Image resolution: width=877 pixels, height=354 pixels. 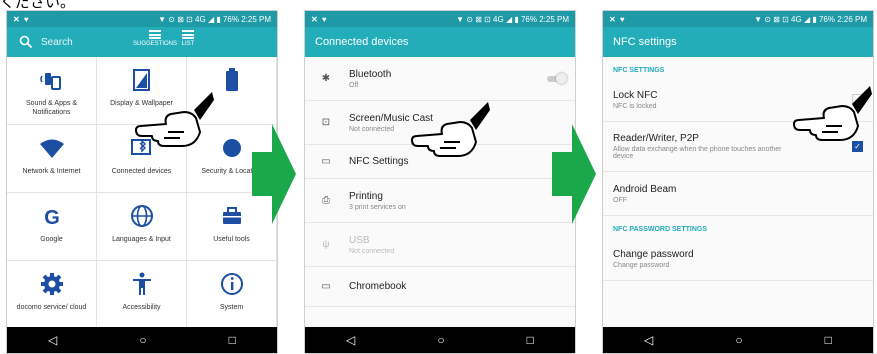 What do you see at coordinates (440, 245) in the screenshot?
I see `list-item-usb: ψ USB Not connected` at bounding box center [440, 245].